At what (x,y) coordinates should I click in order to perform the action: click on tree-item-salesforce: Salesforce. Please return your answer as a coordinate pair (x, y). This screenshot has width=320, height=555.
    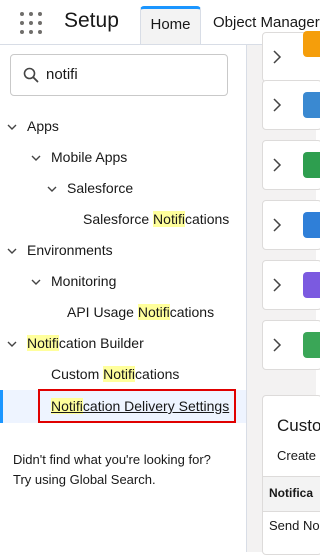
    Looking at the image, I should click on (100, 188).